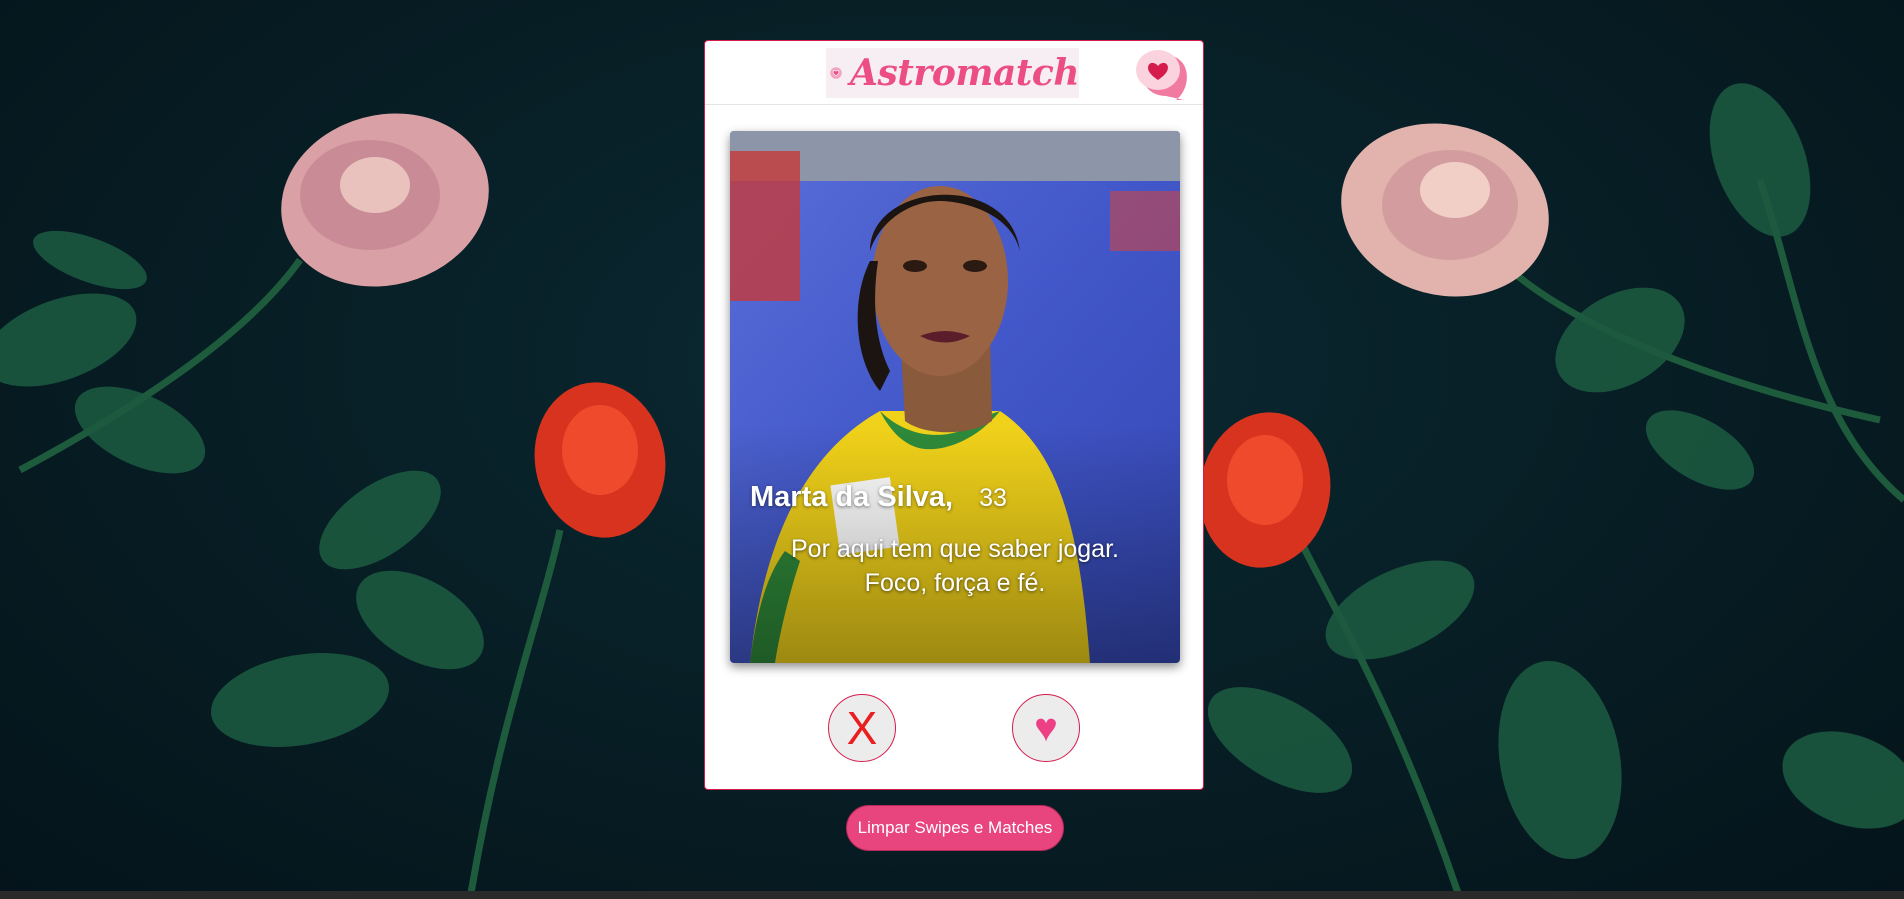  What do you see at coordinates (836, 73) in the screenshot?
I see `heart-icon` at bounding box center [836, 73].